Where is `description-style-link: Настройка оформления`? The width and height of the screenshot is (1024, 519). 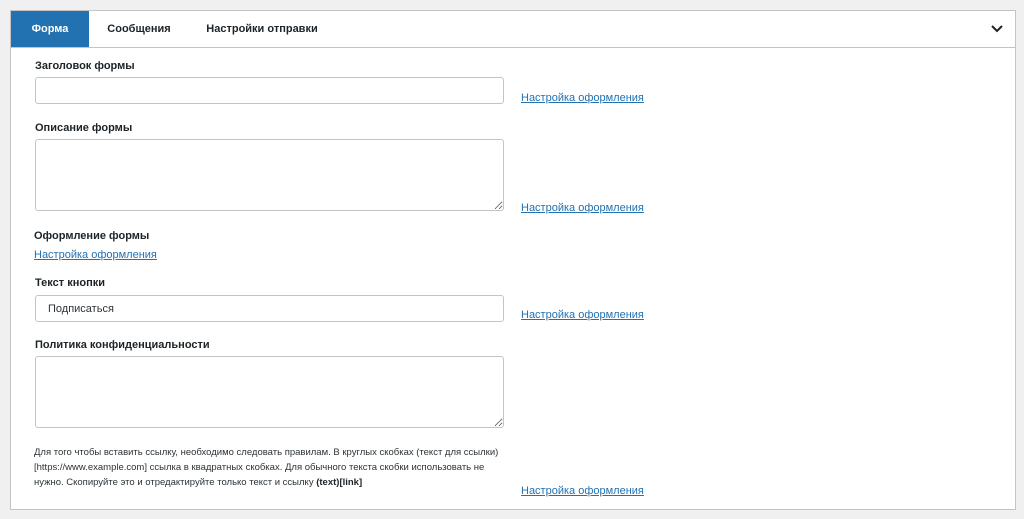 description-style-link: Настройка оформления is located at coordinates (582, 208).